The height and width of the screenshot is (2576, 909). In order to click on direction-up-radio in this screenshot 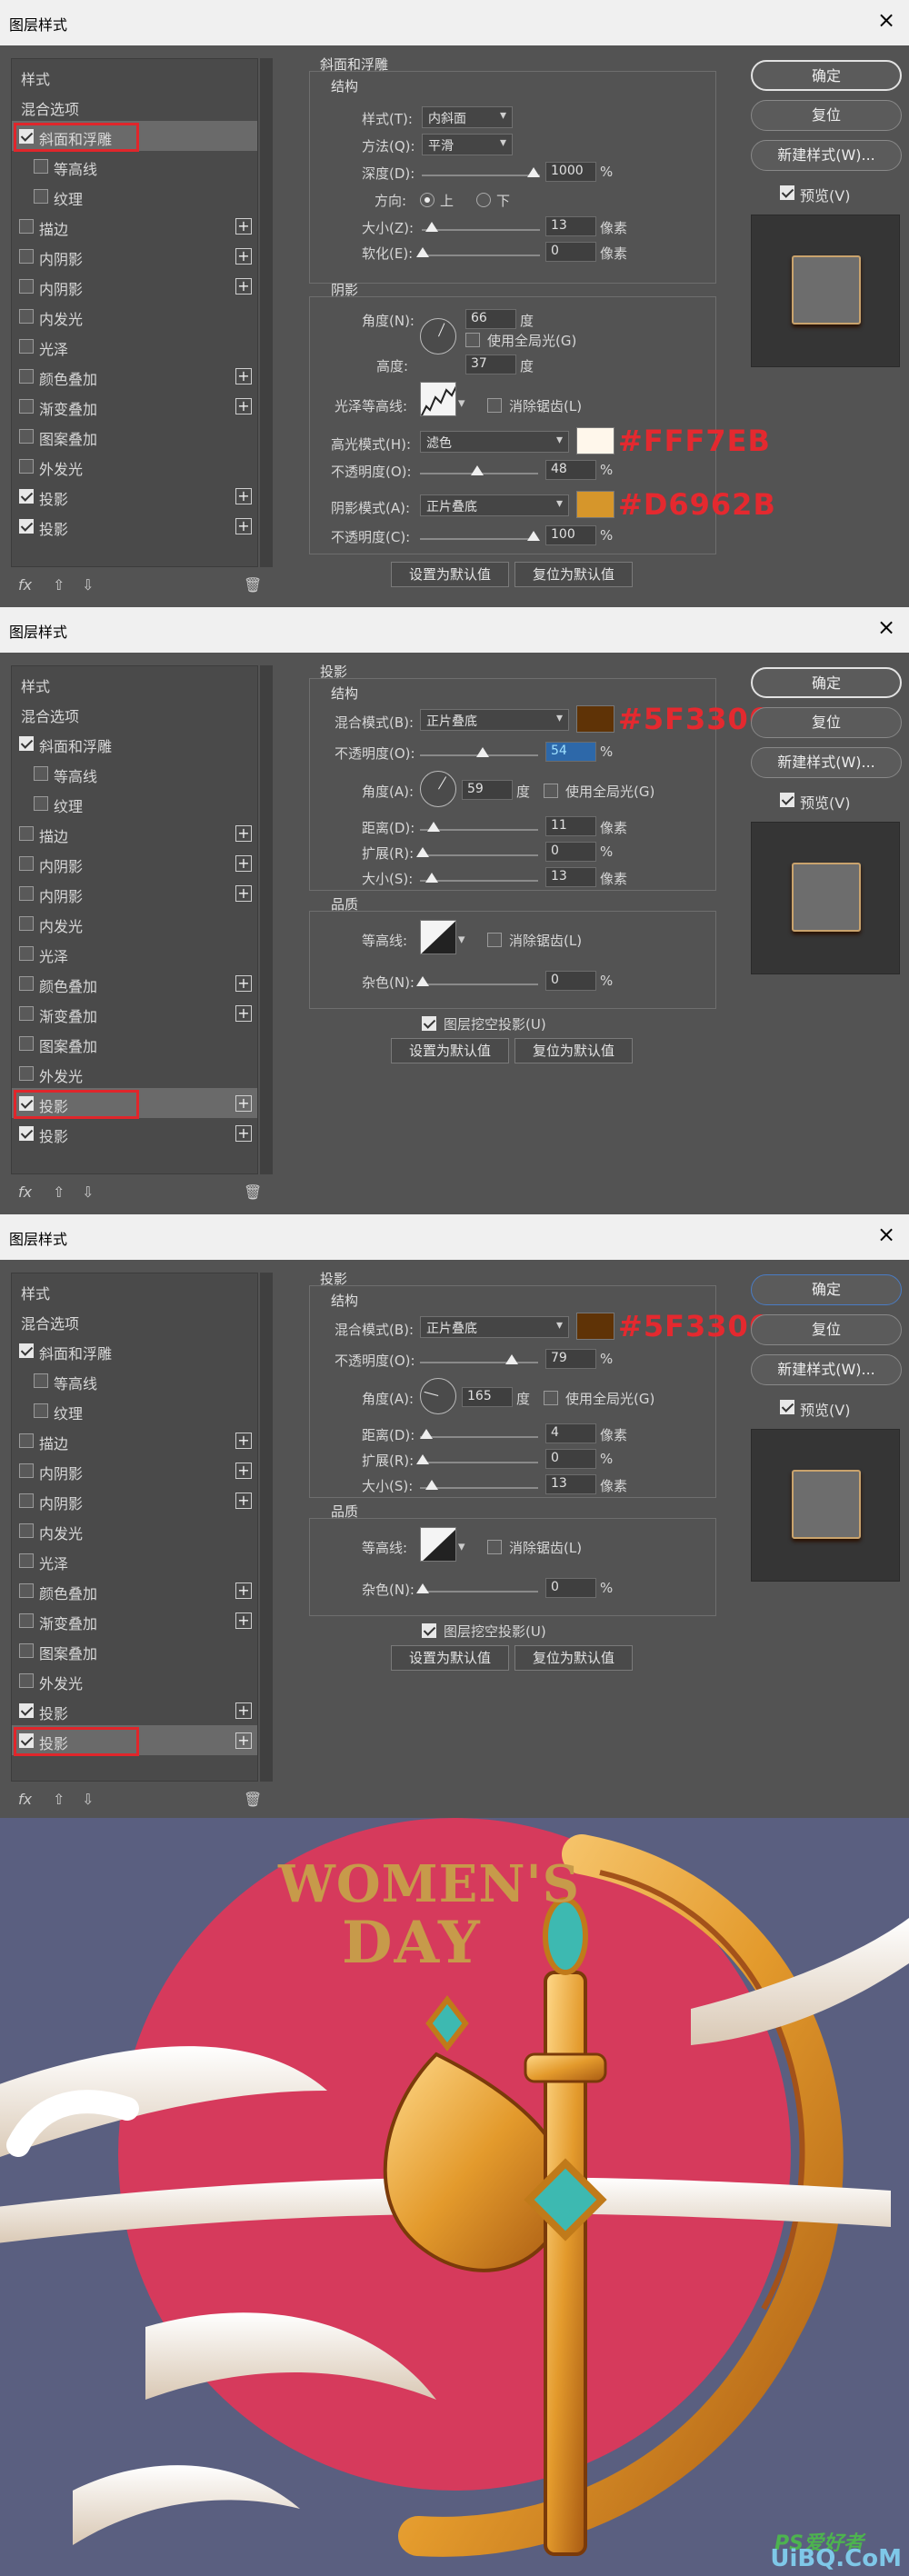, I will do `click(428, 200)`.